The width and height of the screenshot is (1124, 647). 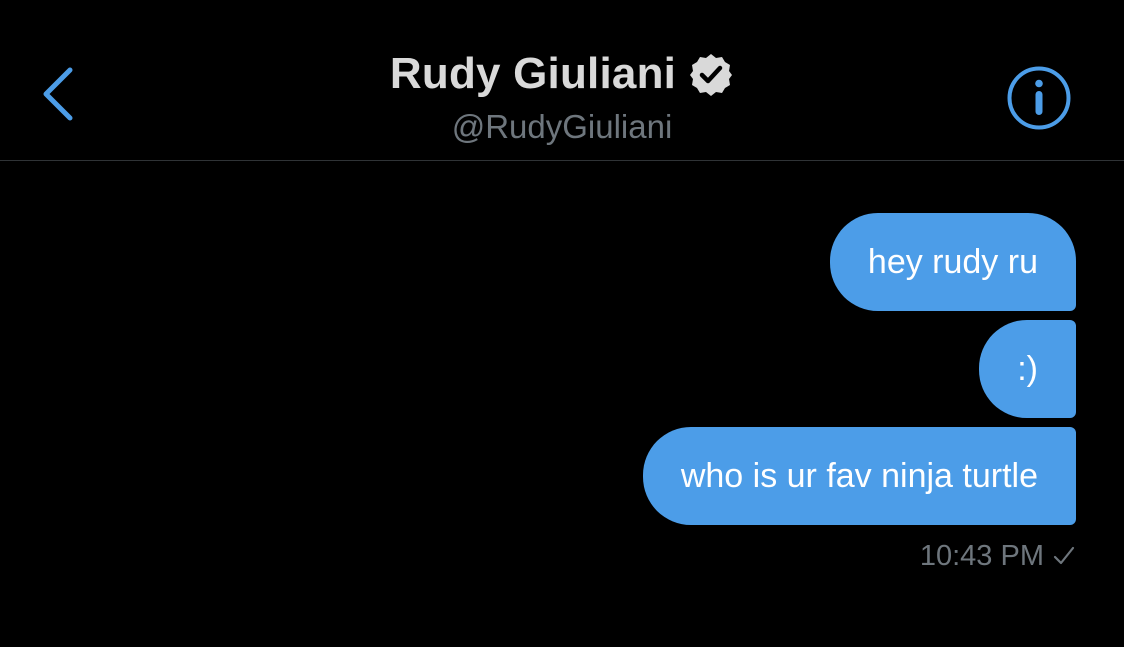 What do you see at coordinates (1027, 369) in the screenshot?
I see `message-bubble: :)` at bounding box center [1027, 369].